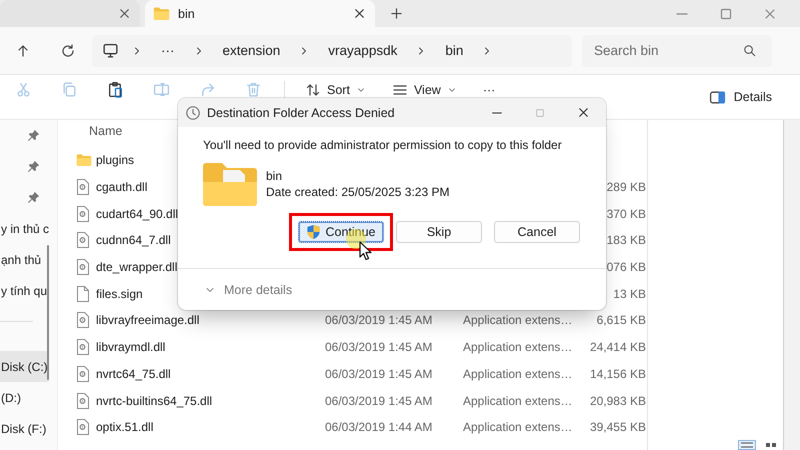  What do you see at coordinates (167, 50) in the screenshot?
I see `overflow-button: ···` at bounding box center [167, 50].